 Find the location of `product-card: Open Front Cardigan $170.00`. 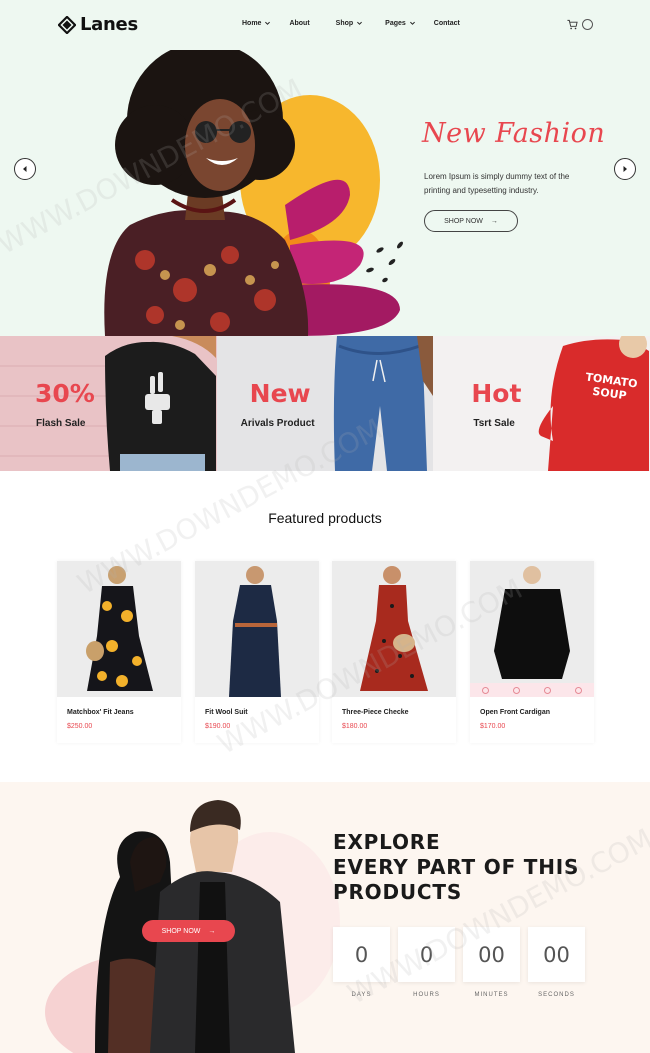

product-card: Open Front Cardigan $170.00 is located at coordinates (532, 652).